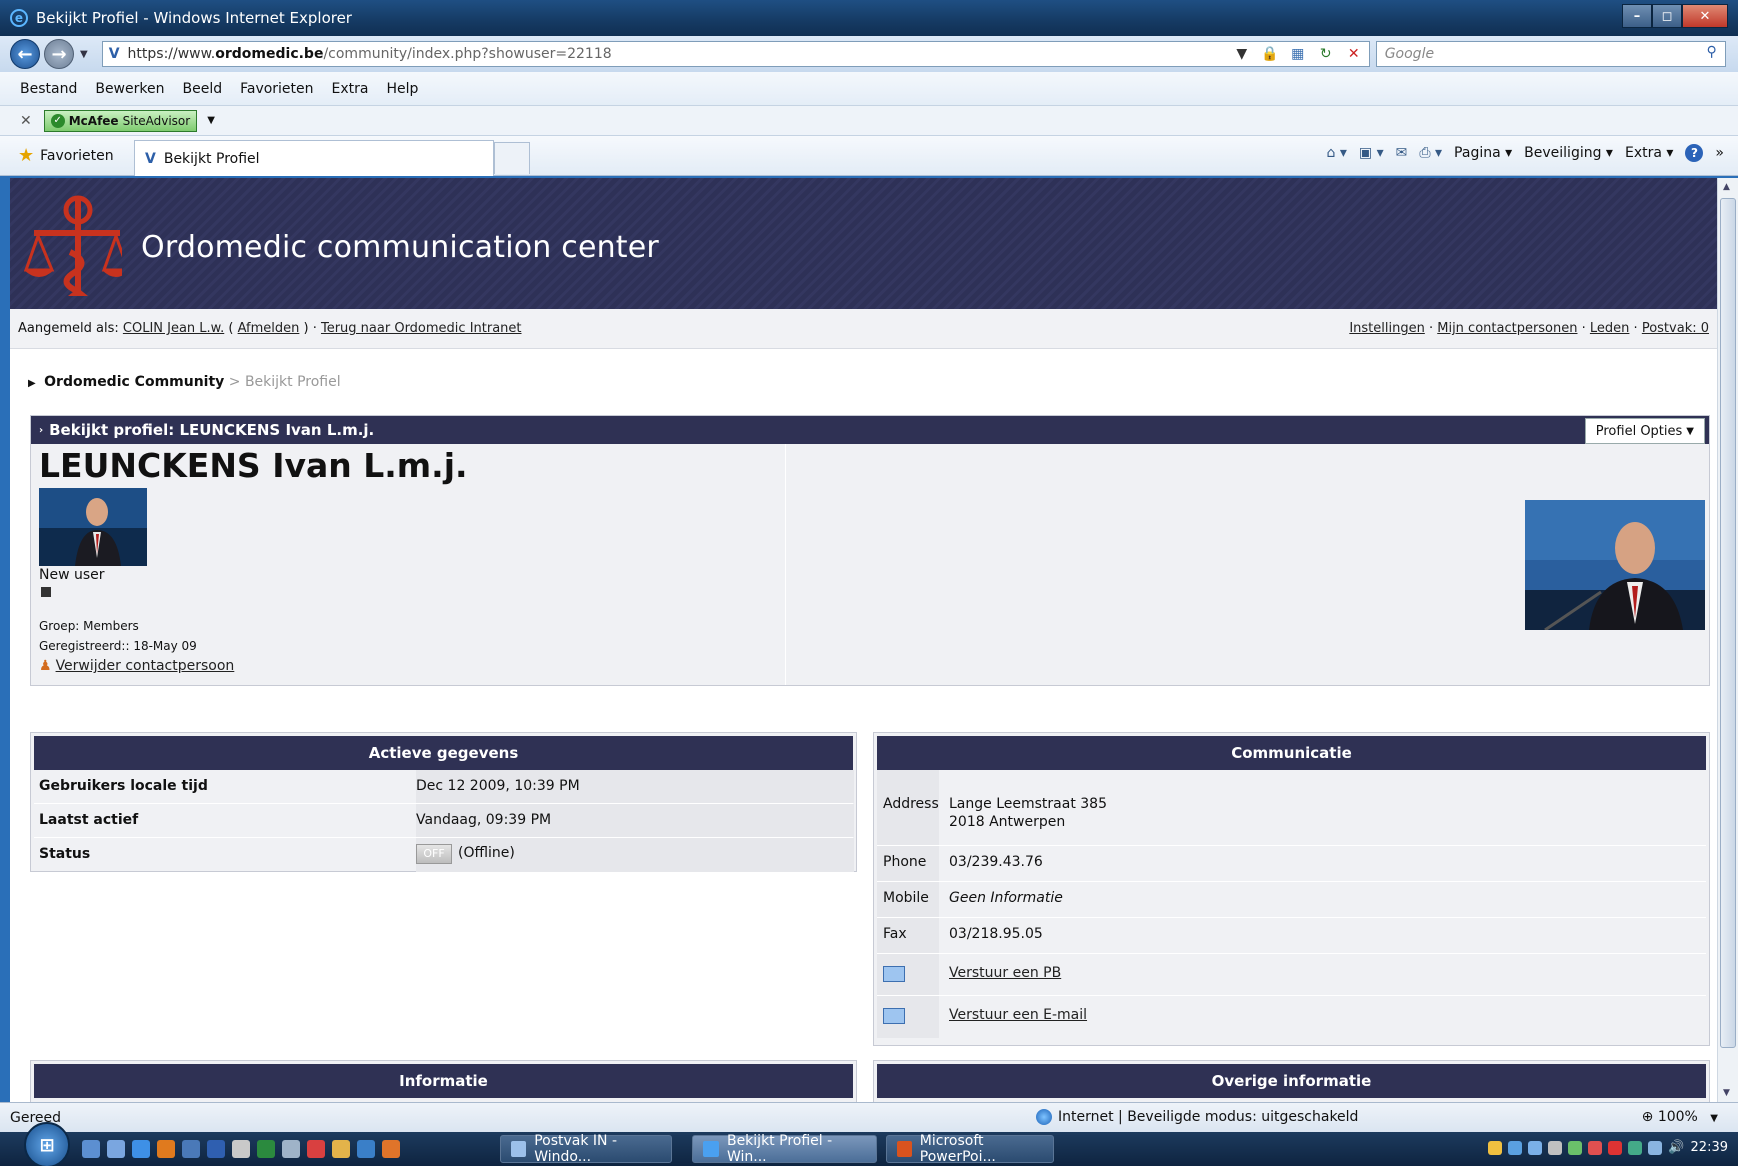 The width and height of the screenshot is (1738, 1166). What do you see at coordinates (291, 1149) in the screenshot?
I see `printer-quicklaunch-icon` at bounding box center [291, 1149].